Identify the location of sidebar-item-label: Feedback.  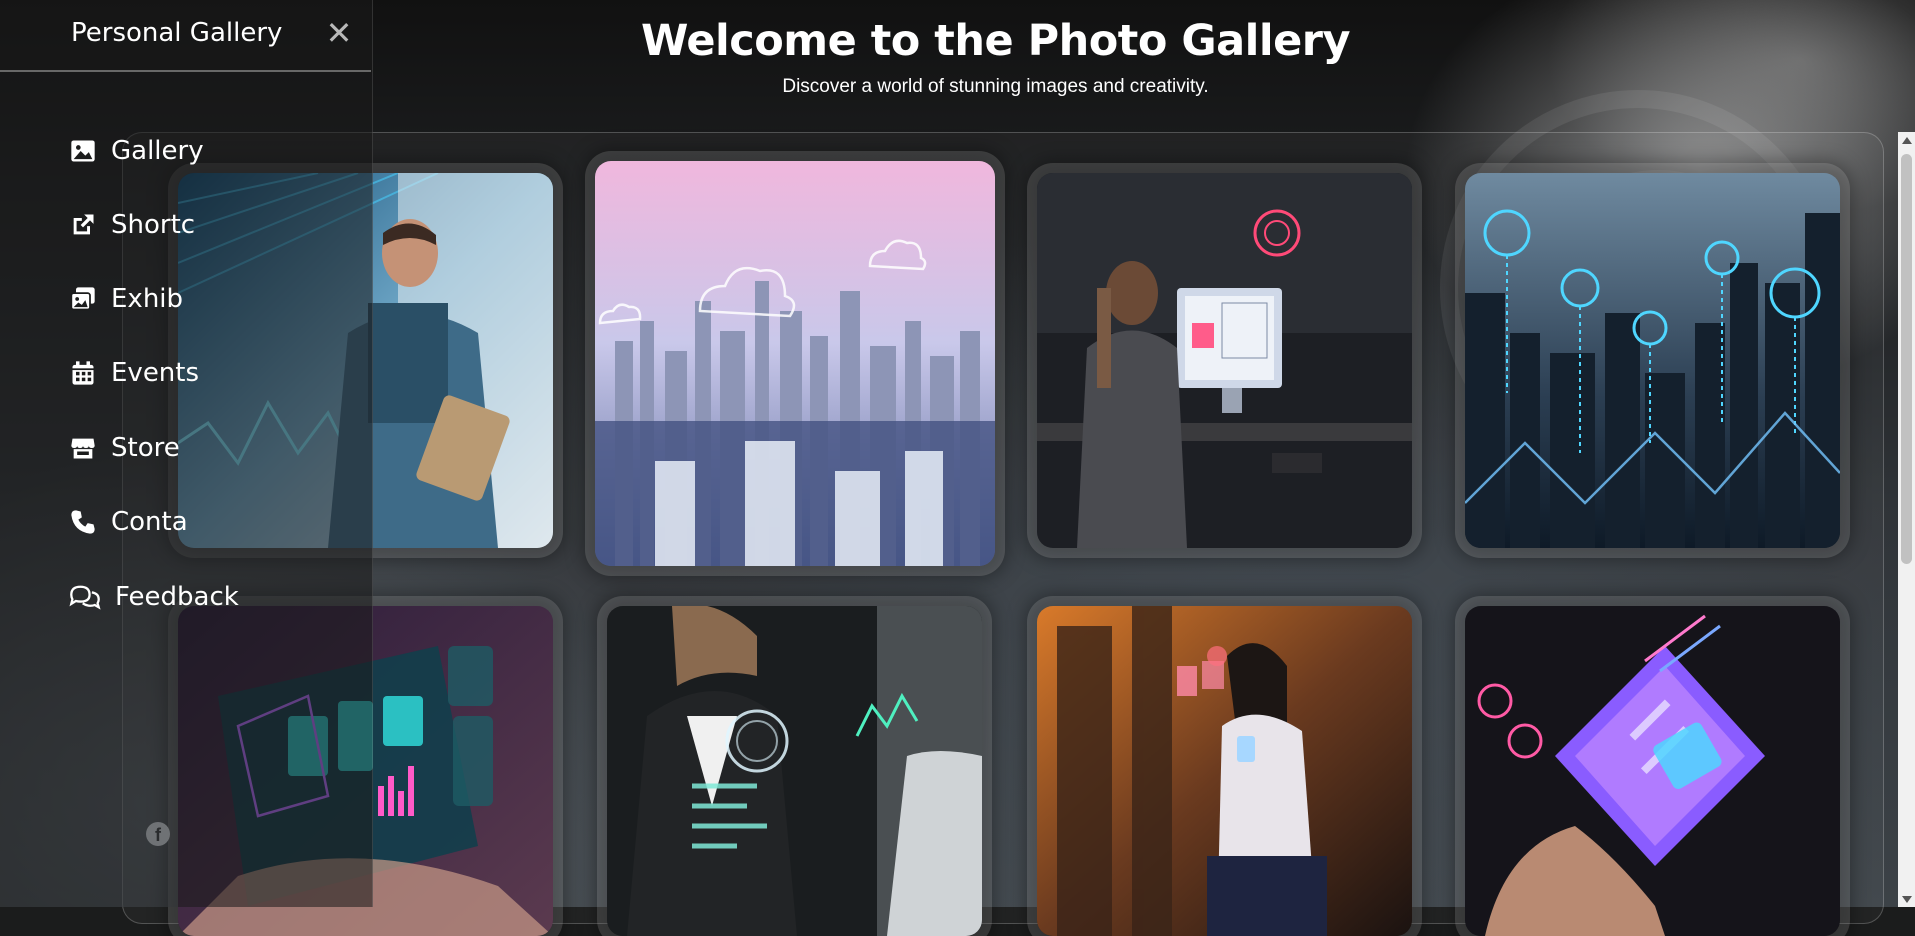
(177, 597).